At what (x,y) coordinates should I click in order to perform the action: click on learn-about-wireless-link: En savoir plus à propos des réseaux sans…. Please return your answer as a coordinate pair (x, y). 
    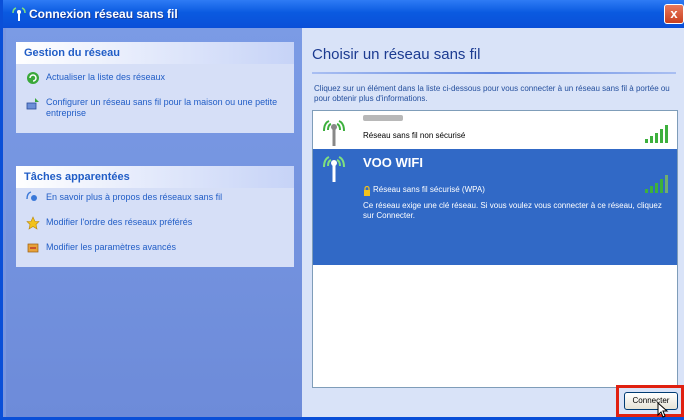
    Looking at the image, I should click on (155, 197).